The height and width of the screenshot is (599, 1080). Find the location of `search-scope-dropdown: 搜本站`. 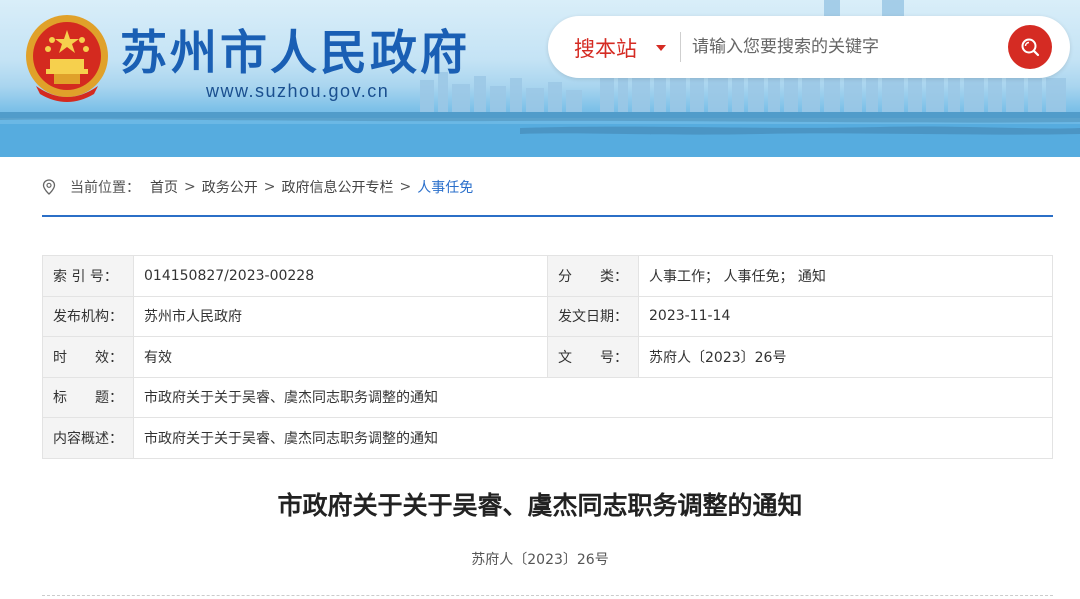

search-scope-dropdown: 搜本站 is located at coordinates (605, 48).